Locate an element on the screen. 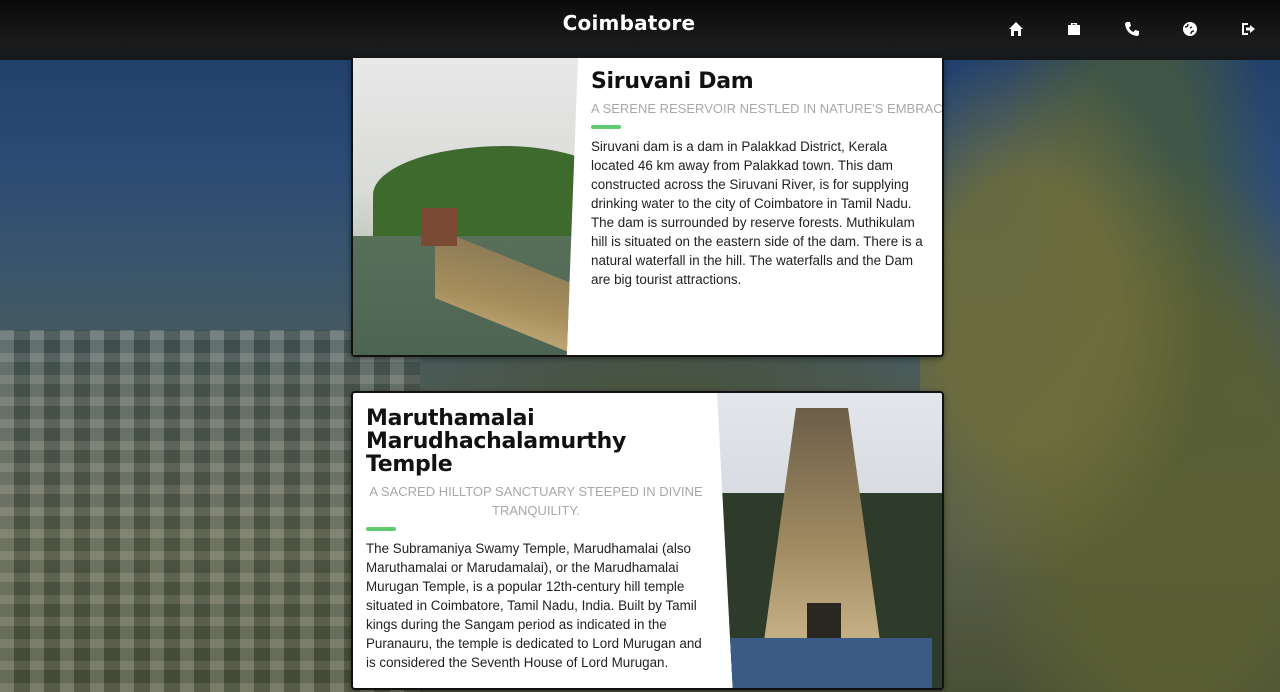  siruvani-dam-photo is located at coordinates (465, 206).